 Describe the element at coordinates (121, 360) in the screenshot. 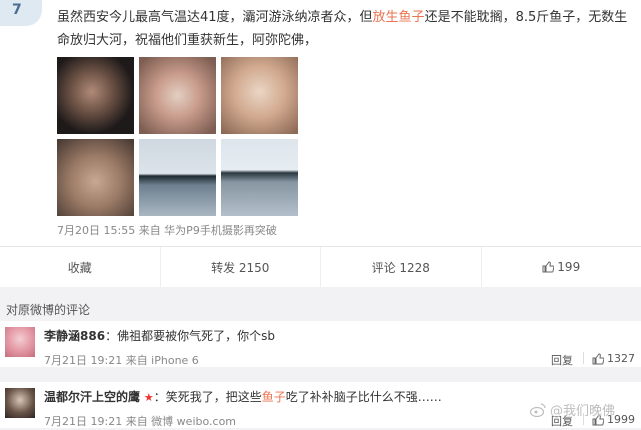

I see `comment-meta: 7月21日 19:21 来自 iPhone 6` at that location.